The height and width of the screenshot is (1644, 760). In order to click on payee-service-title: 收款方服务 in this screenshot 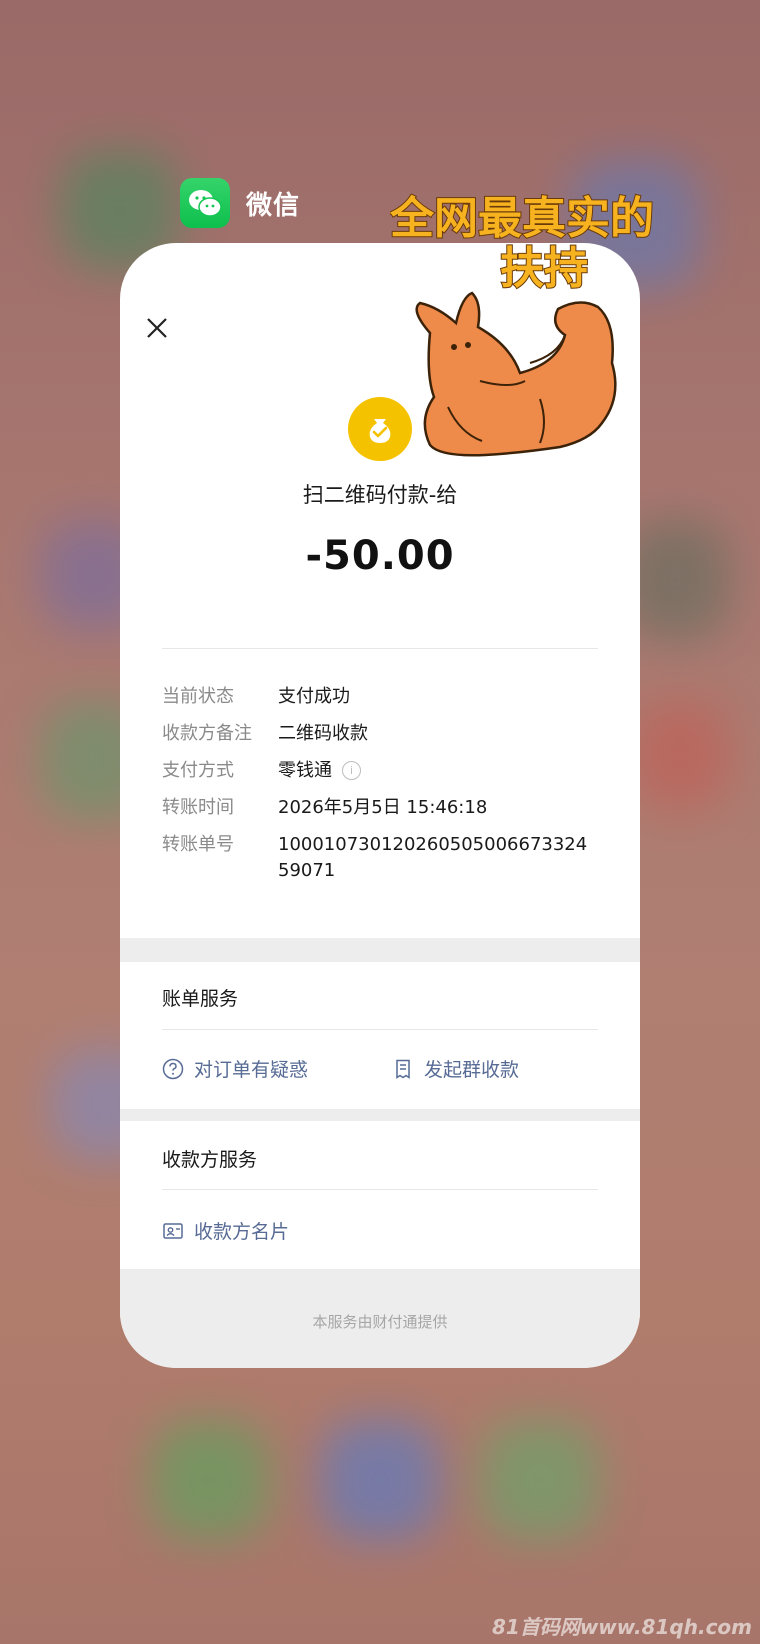, I will do `click(210, 1160)`.